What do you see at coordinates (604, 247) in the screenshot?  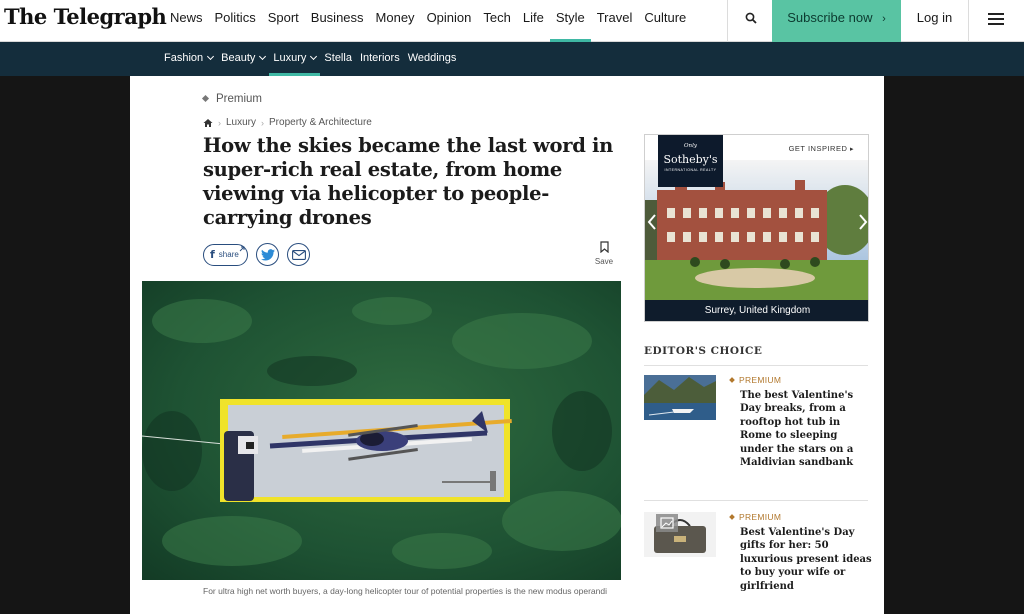 I see `bookmark-icon` at bounding box center [604, 247].